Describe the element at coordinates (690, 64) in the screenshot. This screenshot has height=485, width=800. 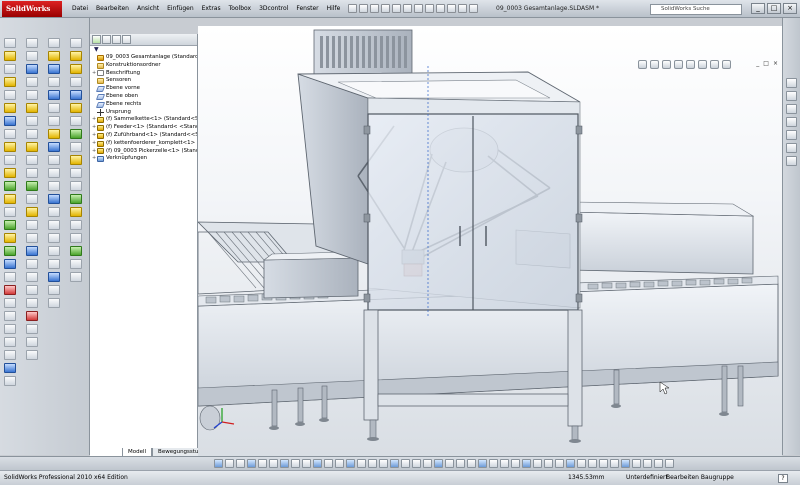
I see `view-orientation-icon` at that location.